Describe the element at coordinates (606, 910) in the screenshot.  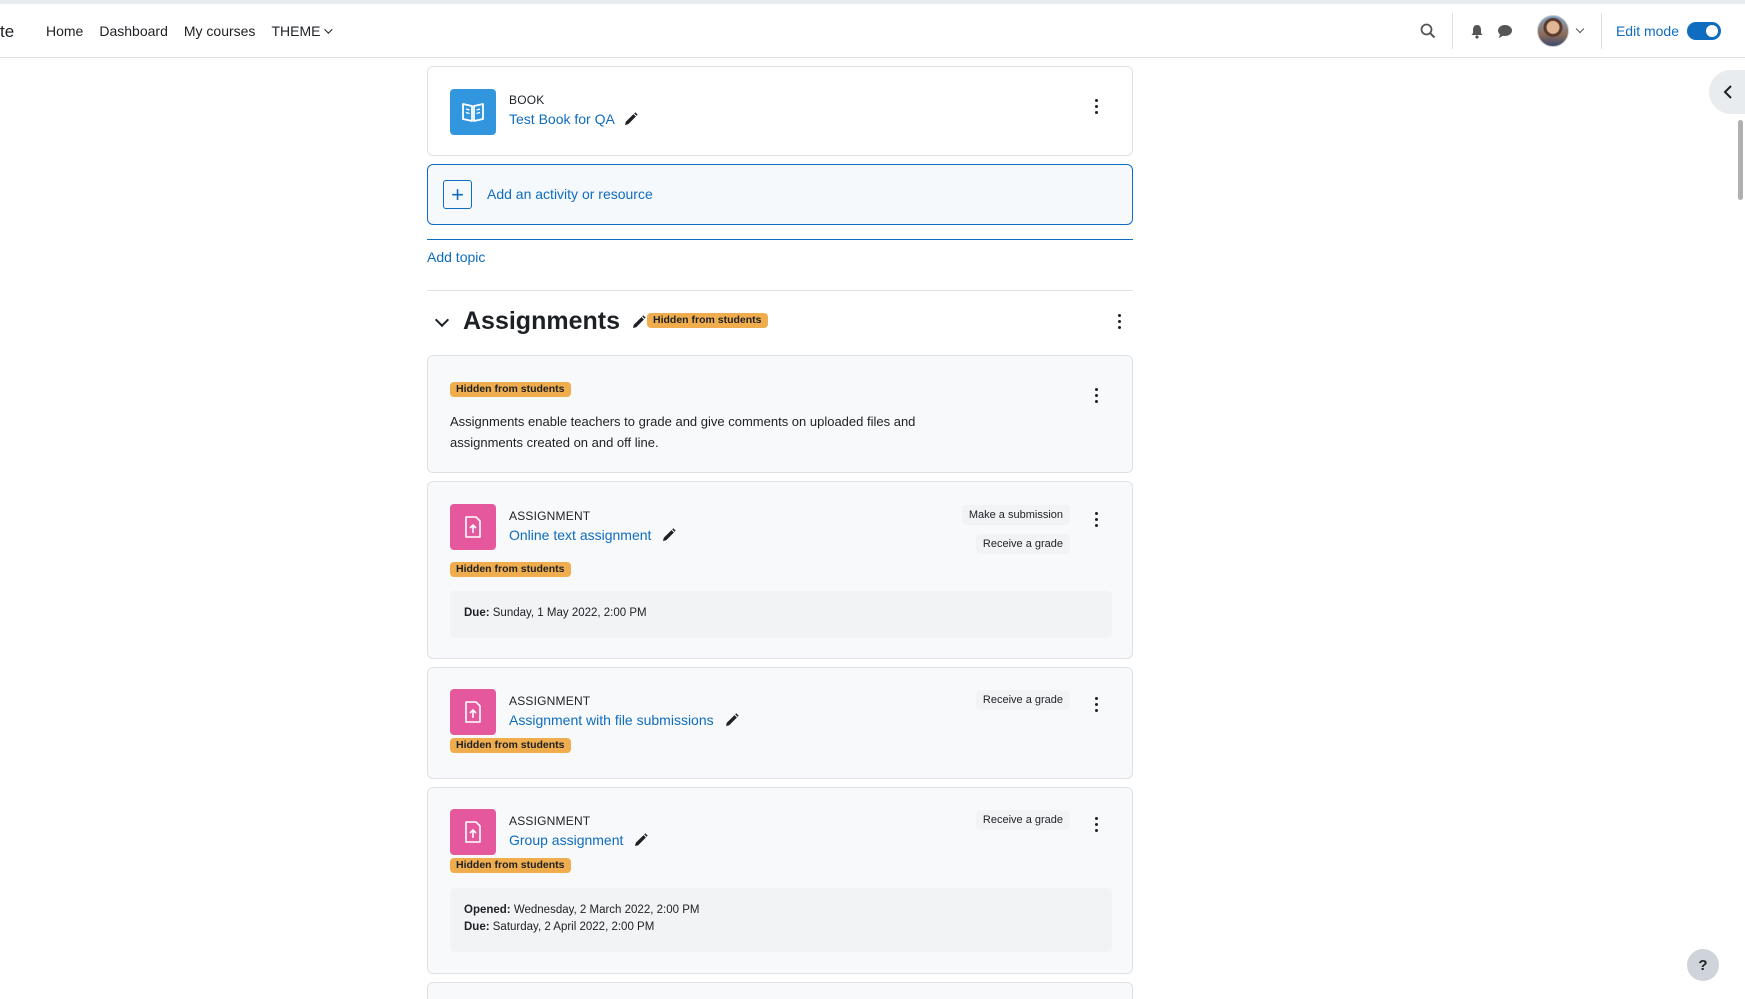
I see `date-value: Wednesday, 2 March 2022, 2:00 PM` at that location.